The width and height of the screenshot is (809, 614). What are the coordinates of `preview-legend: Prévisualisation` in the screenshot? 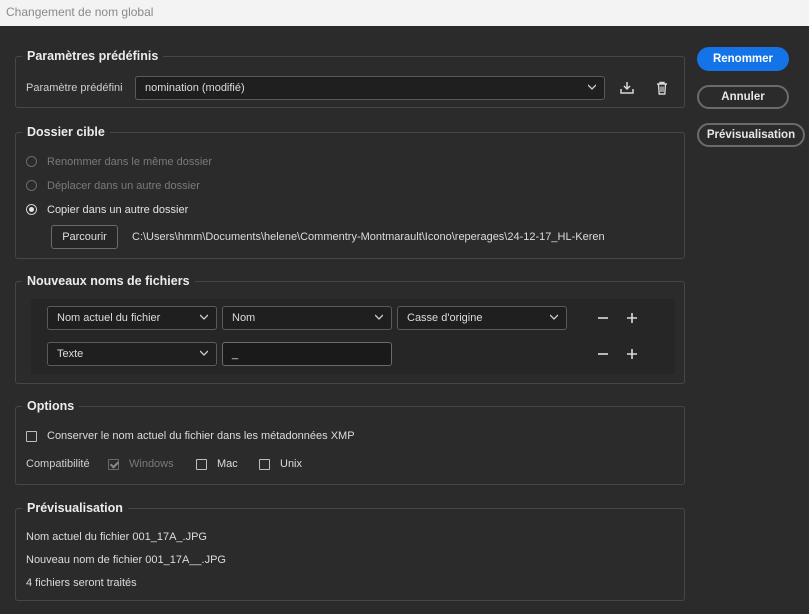 It's located at (75, 508).